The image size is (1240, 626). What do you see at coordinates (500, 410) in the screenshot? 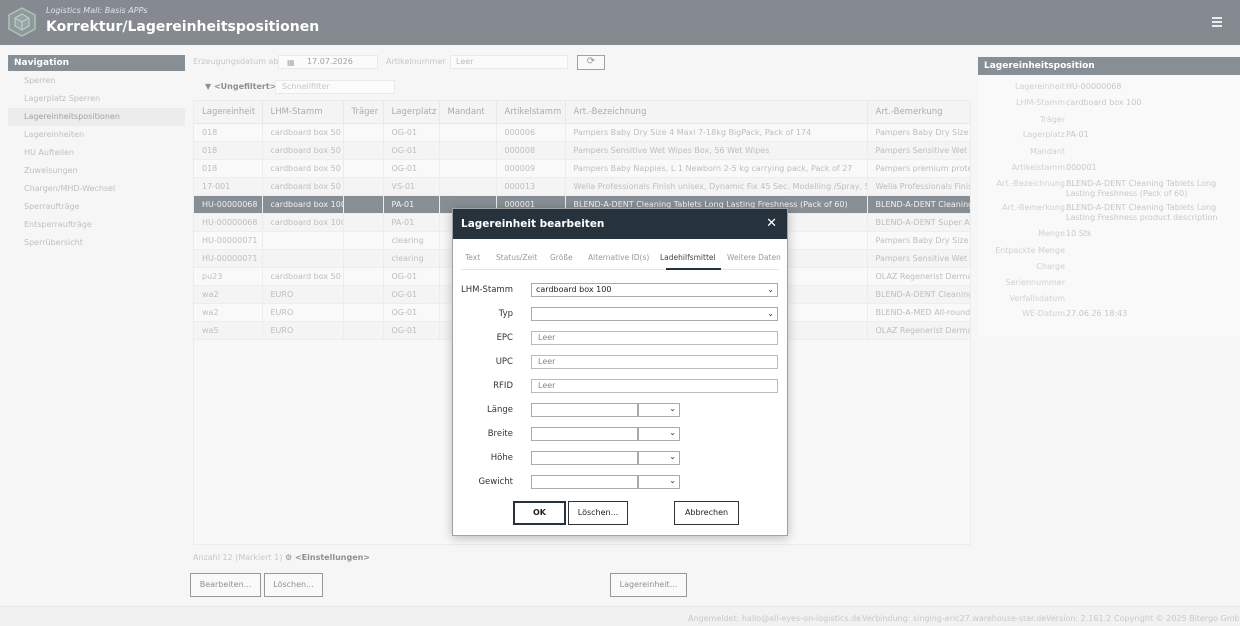
I see `laenge-label: Länge` at bounding box center [500, 410].